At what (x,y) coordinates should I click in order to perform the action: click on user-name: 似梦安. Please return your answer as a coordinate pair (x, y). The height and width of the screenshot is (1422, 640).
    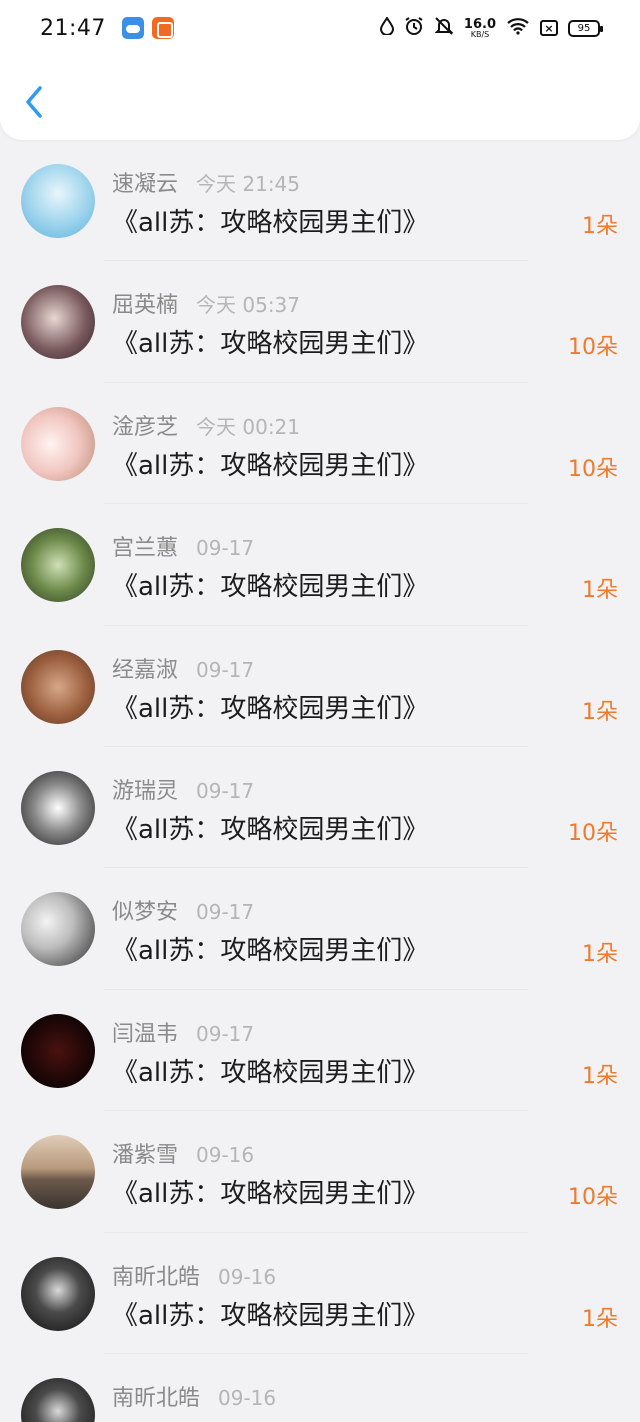
    Looking at the image, I should click on (145, 913).